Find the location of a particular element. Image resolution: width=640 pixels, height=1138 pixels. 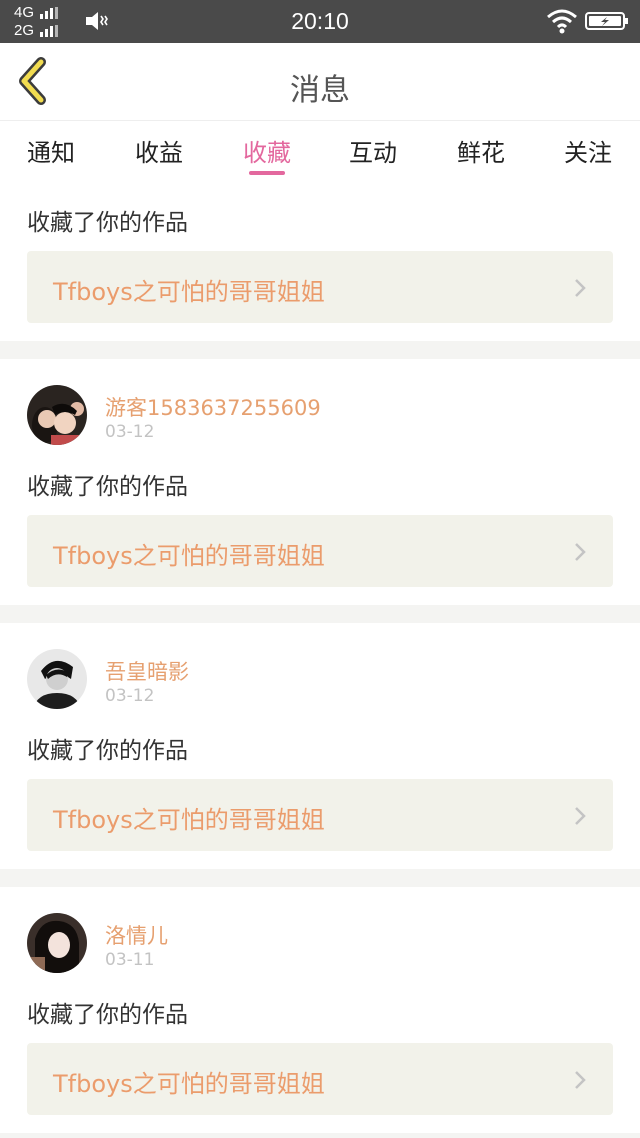

tab-notifications: 通知 is located at coordinates (51, 150).